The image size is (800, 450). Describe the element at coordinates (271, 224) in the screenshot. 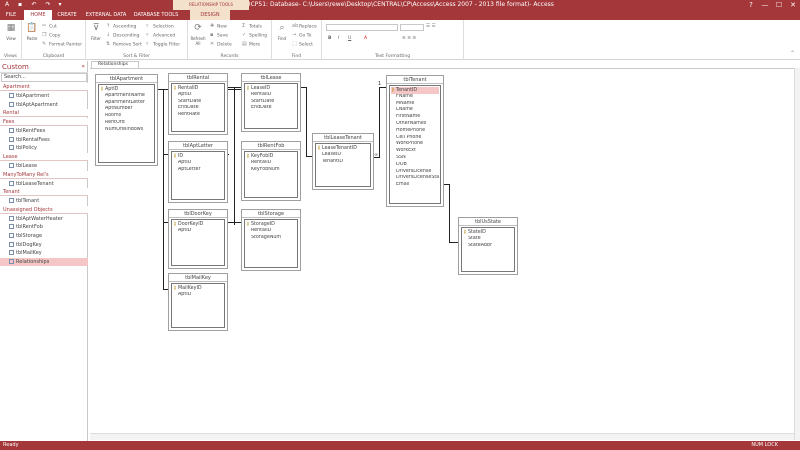

I see `primary-key-field: StorageID` at that location.